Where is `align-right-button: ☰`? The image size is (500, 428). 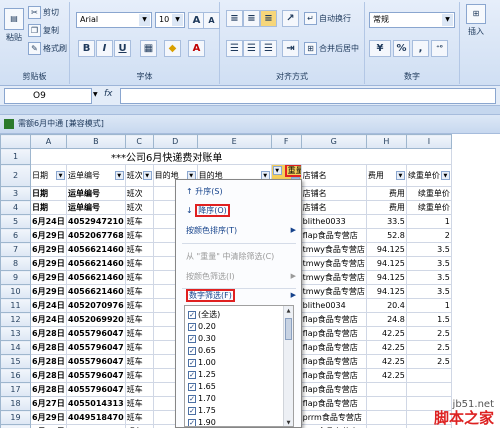
align-right-button: ☰ is located at coordinates (268, 48).